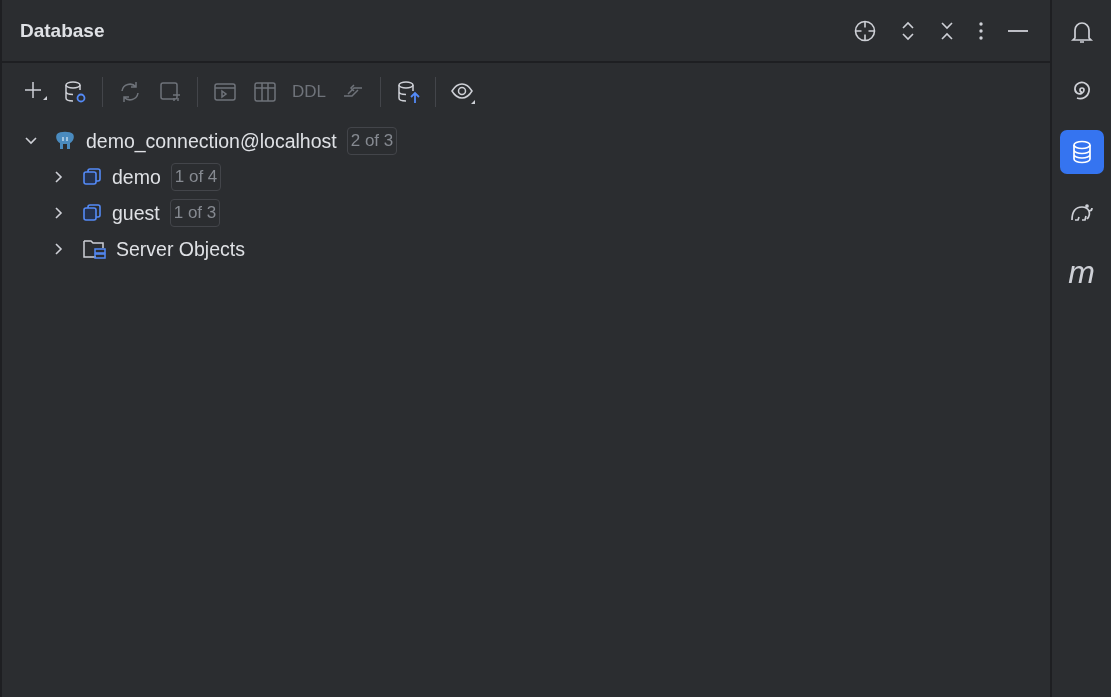  What do you see at coordinates (981, 30) in the screenshot?
I see `more-icon` at bounding box center [981, 30].